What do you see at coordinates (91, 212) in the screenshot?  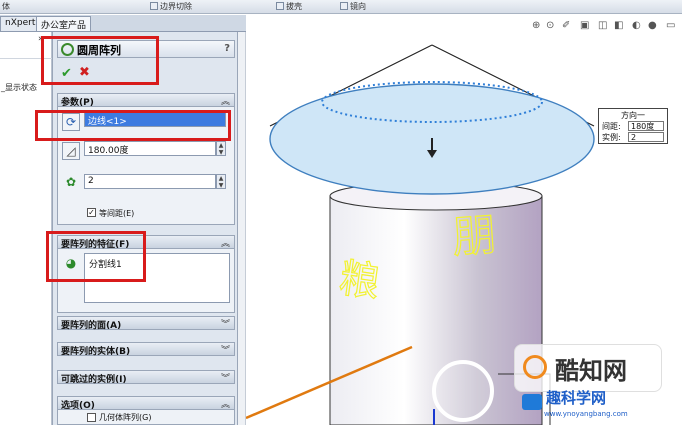 I see `equal-spacing-checkbox: ✓` at bounding box center [91, 212].